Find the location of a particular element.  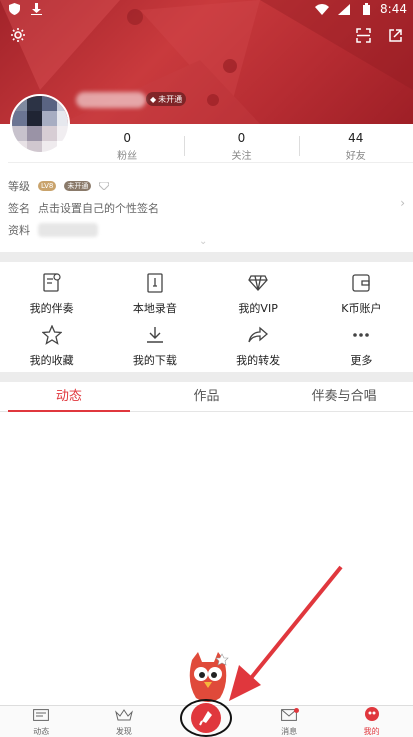

download-arrow-icon is located at coordinates (155, 335).